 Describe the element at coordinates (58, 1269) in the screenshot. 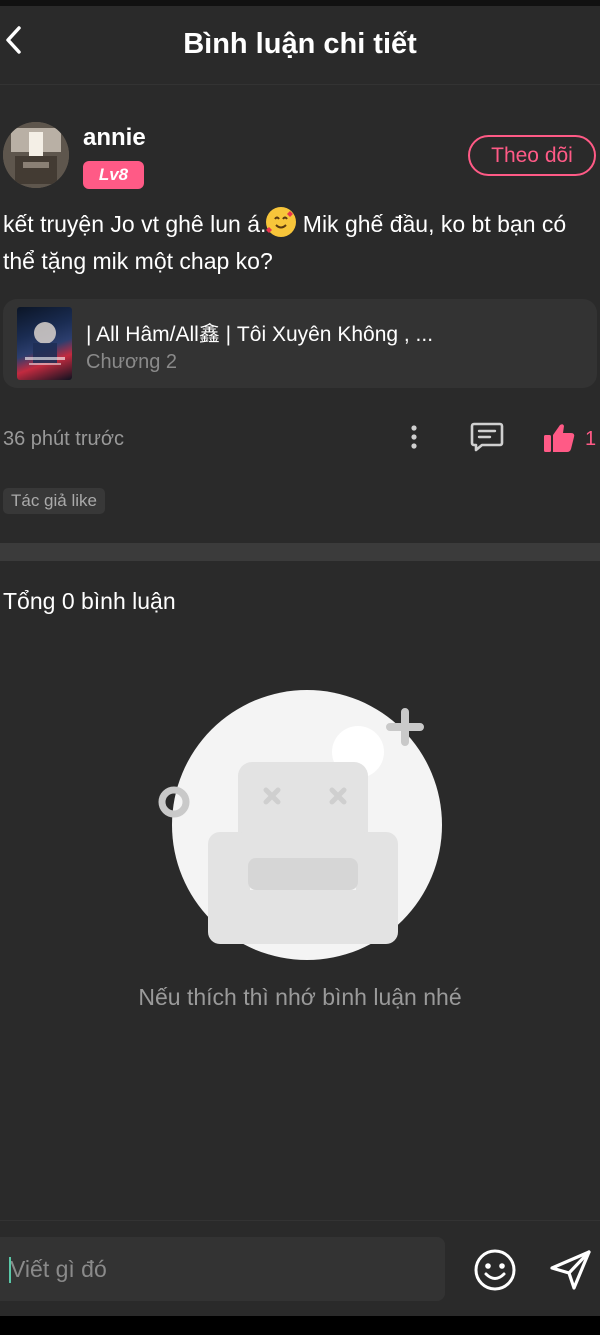

I see `comment-input-placeholder: Viết gì đó` at that location.